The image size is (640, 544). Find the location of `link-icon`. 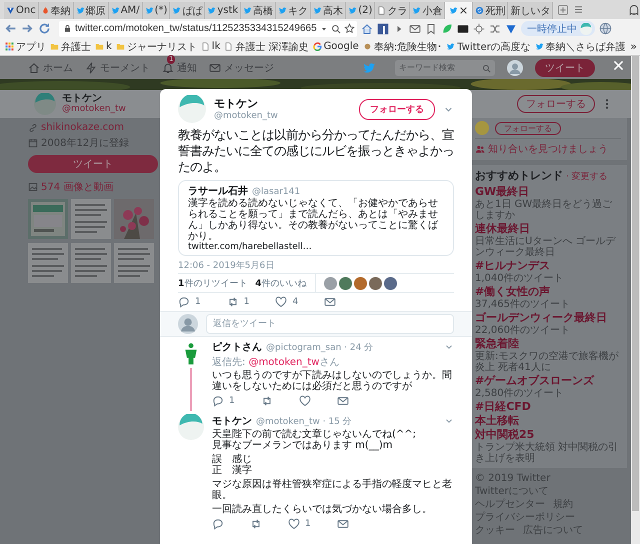

link-icon is located at coordinates (33, 127).